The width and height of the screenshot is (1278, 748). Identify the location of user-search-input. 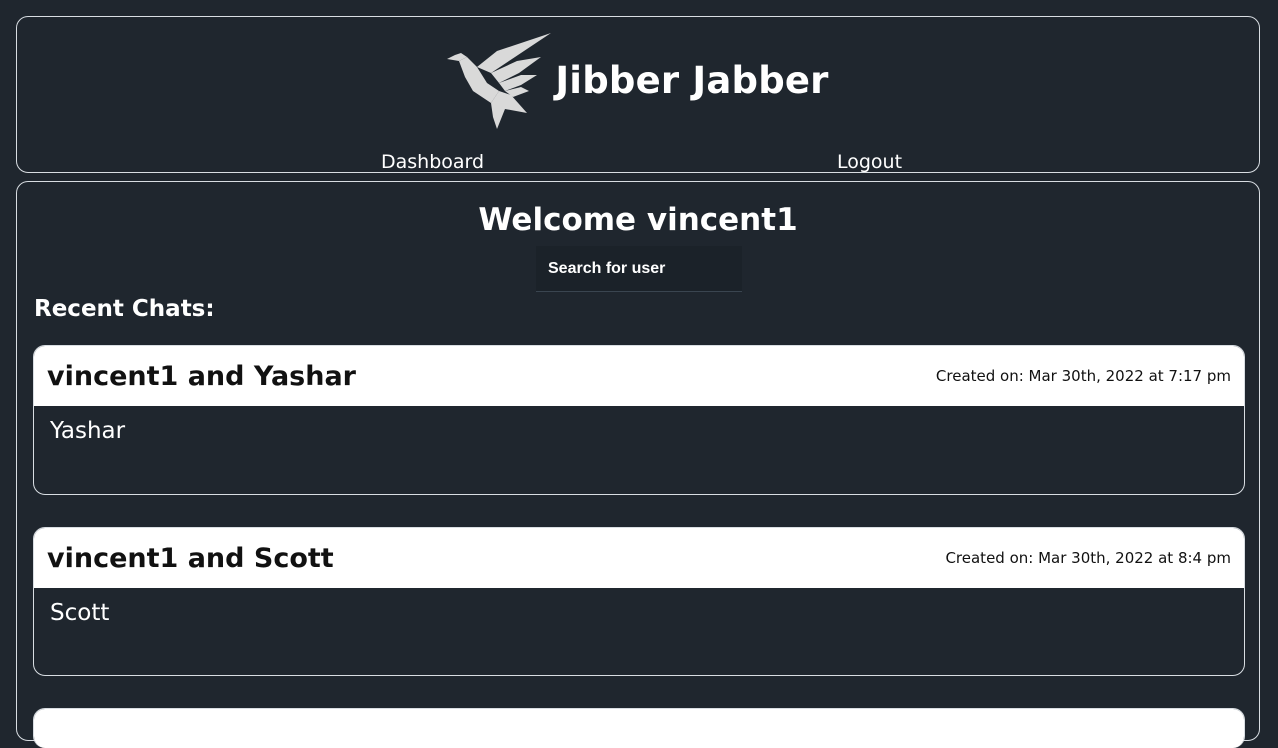
(639, 269).